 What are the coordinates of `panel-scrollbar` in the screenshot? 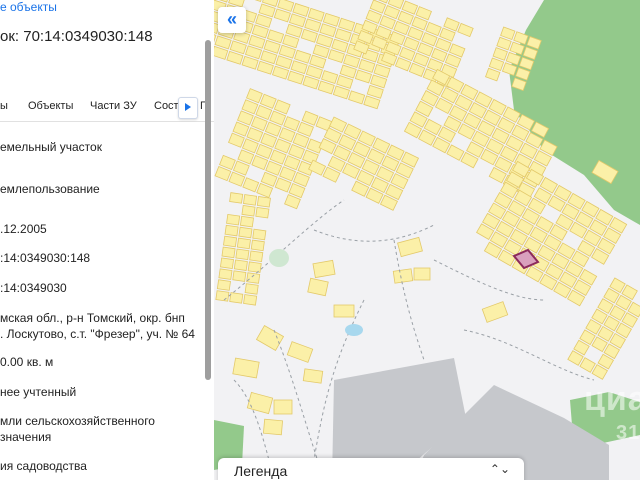 It's located at (208, 210).